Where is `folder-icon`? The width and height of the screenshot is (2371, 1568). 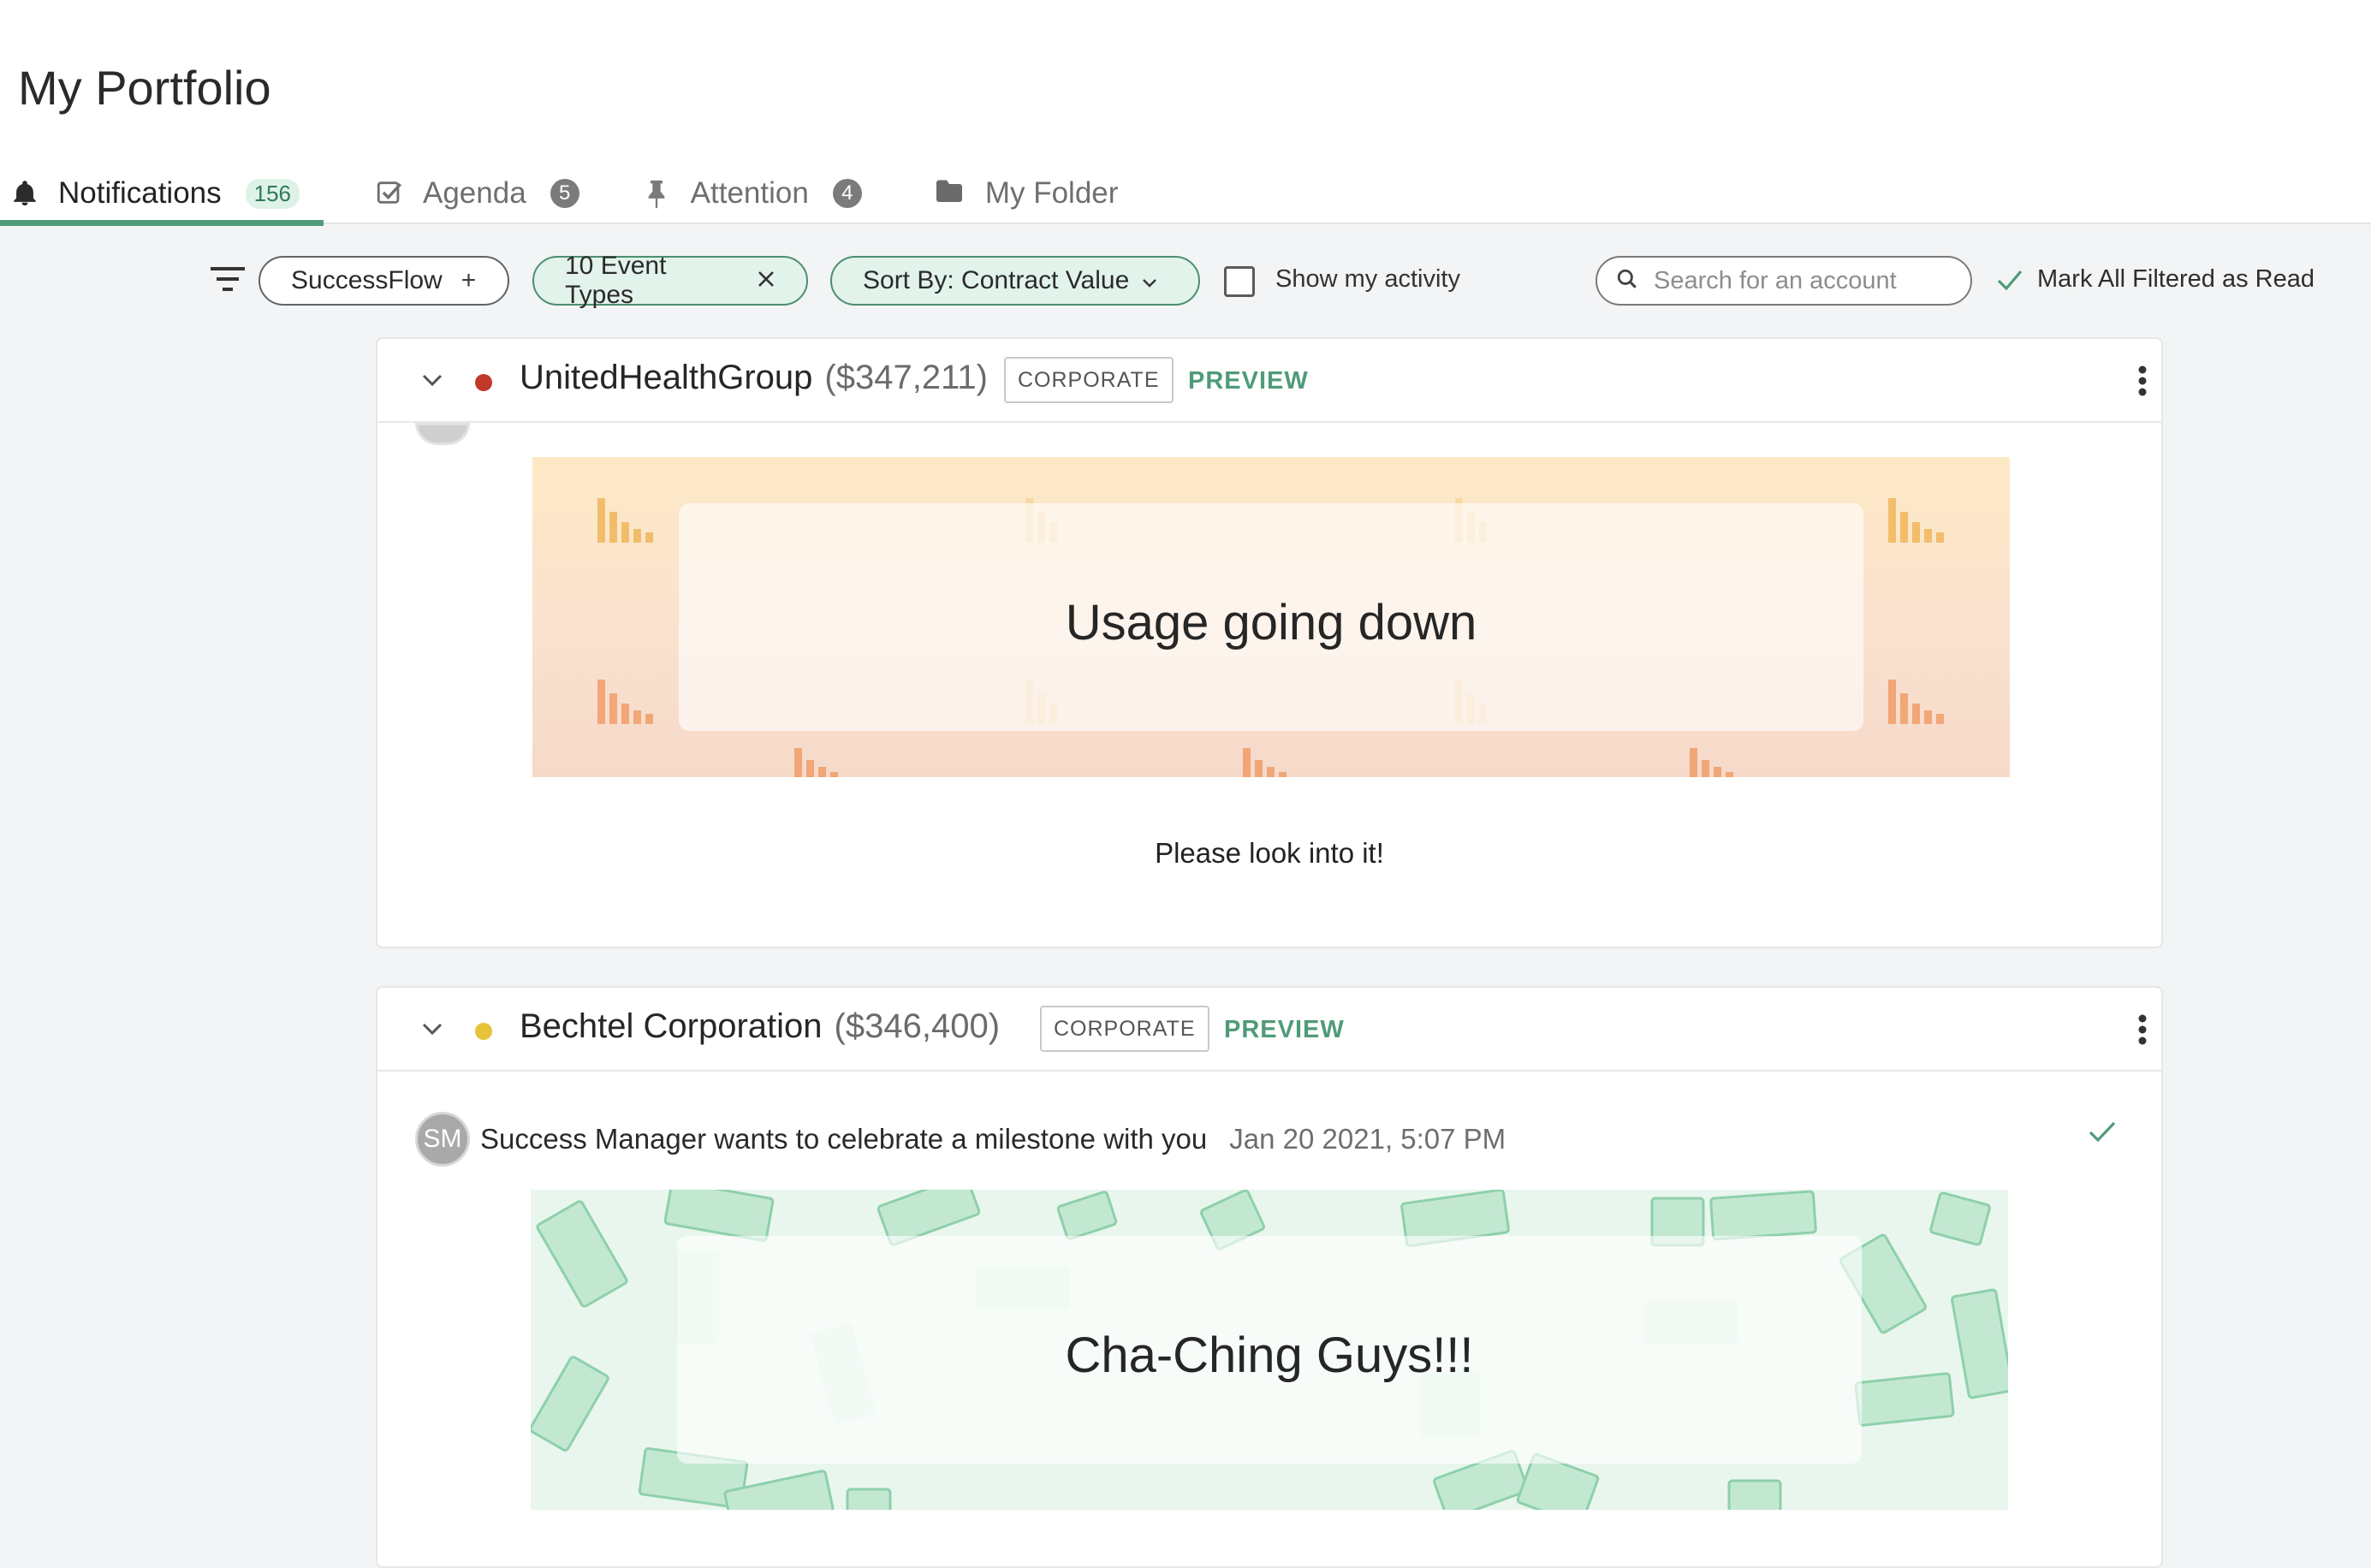 folder-icon is located at coordinates (949, 193).